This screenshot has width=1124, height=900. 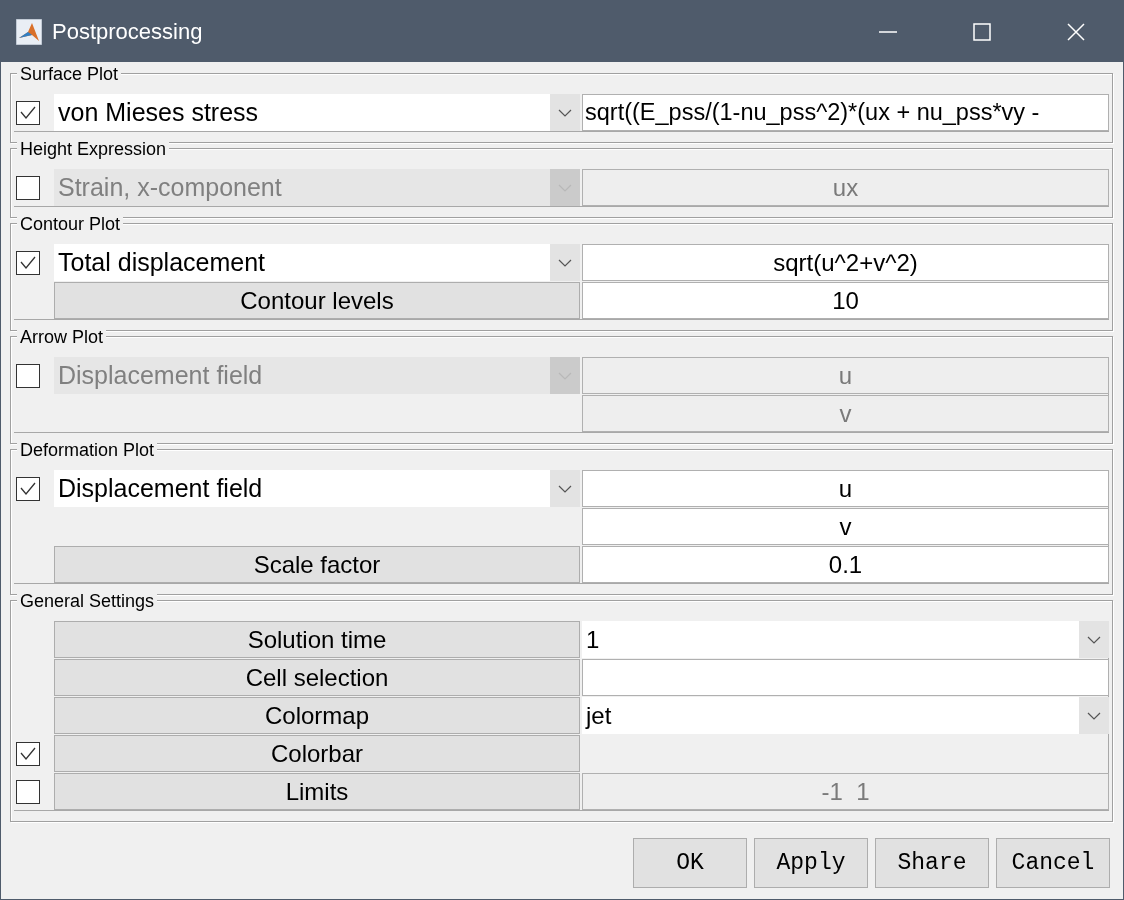 I want to click on setting-label: Colormap, so click(x=317, y=715).